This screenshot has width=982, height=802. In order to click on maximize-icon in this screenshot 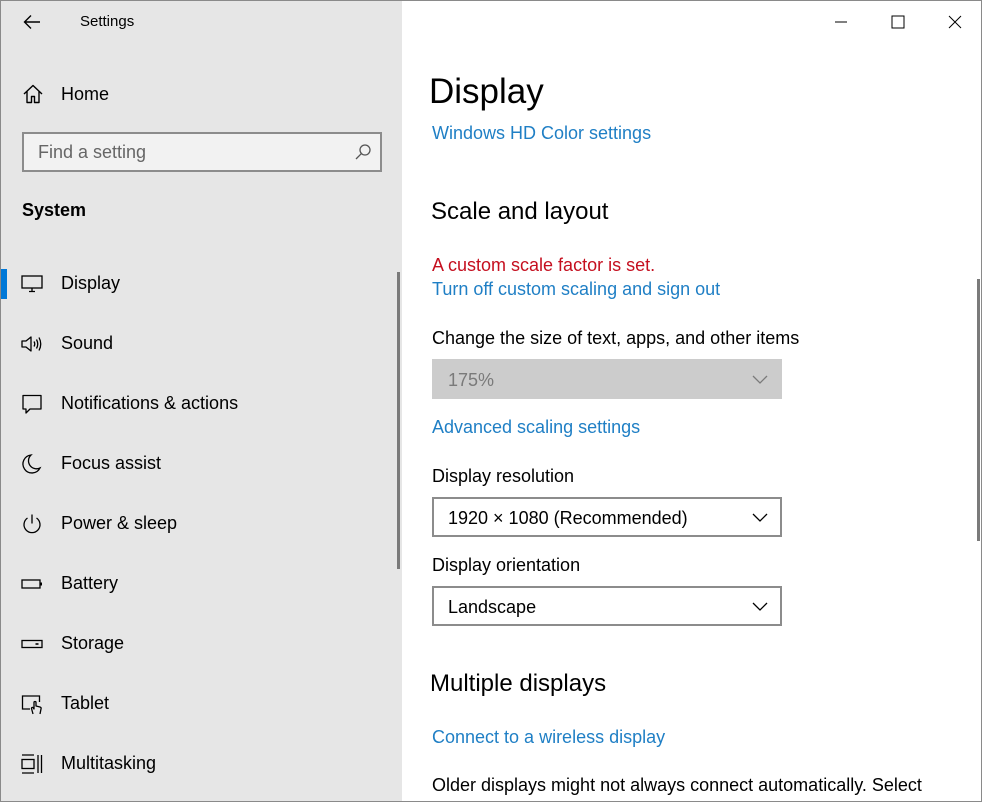, I will do `click(897, 22)`.